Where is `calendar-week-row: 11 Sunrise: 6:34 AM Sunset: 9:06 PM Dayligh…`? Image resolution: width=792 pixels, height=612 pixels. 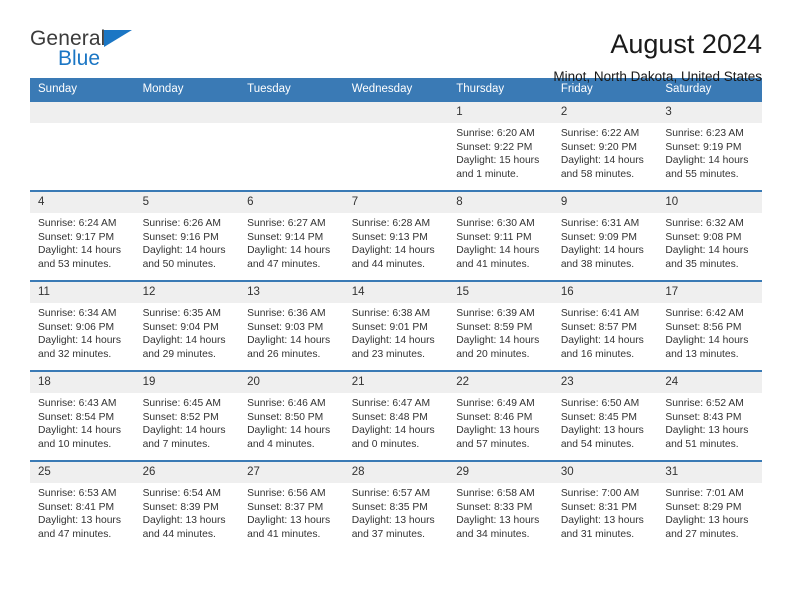 calendar-week-row: 11 Sunrise: 6:34 AM Sunset: 9:06 PM Dayligh… is located at coordinates (396, 325).